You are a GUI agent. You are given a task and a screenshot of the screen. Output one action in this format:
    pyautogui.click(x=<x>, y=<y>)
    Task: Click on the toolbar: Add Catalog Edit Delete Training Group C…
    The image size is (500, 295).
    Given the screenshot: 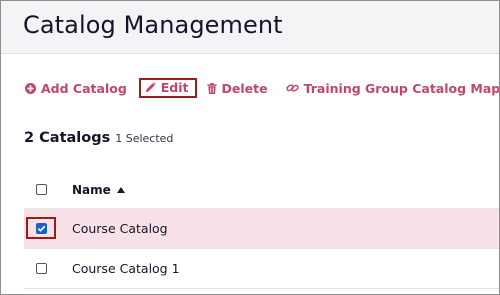 What is the action you would take?
    pyautogui.click(x=262, y=88)
    